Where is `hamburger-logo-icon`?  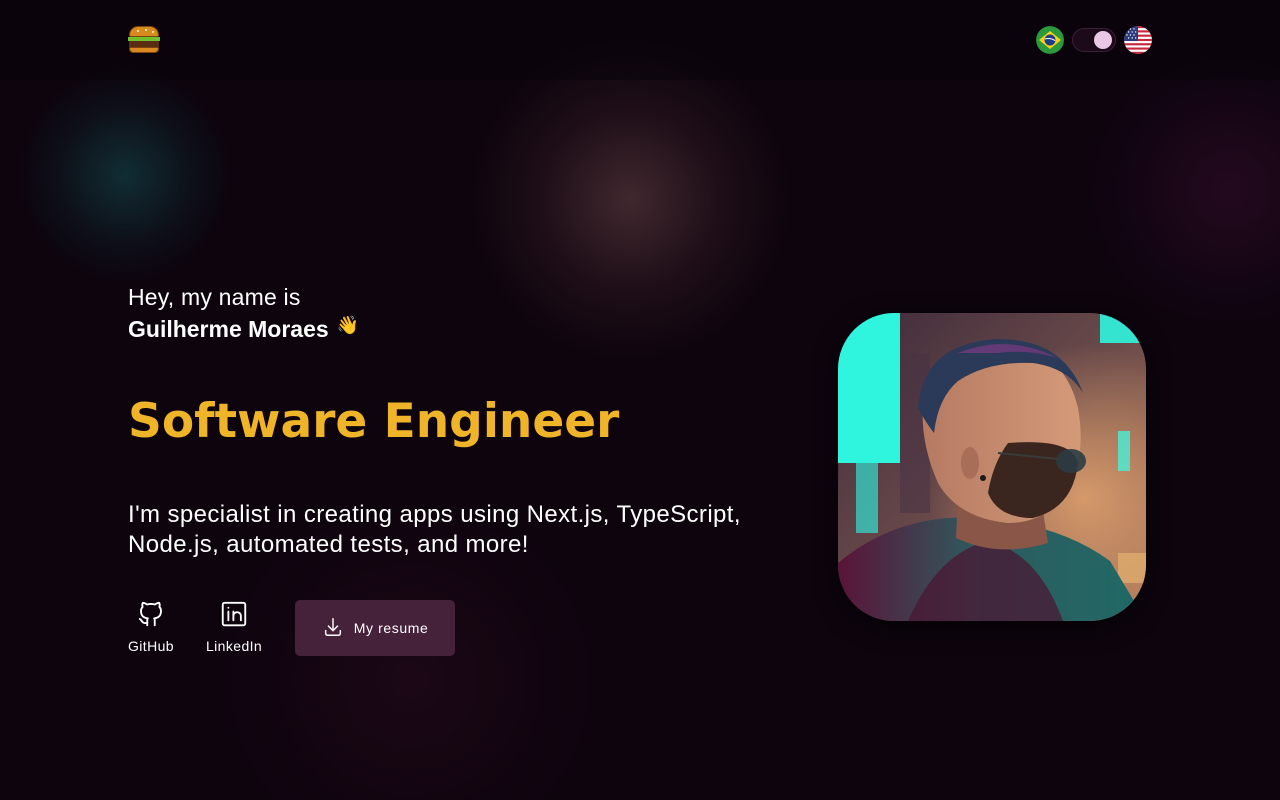
hamburger-logo-icon is located at coordinates (144, 40).